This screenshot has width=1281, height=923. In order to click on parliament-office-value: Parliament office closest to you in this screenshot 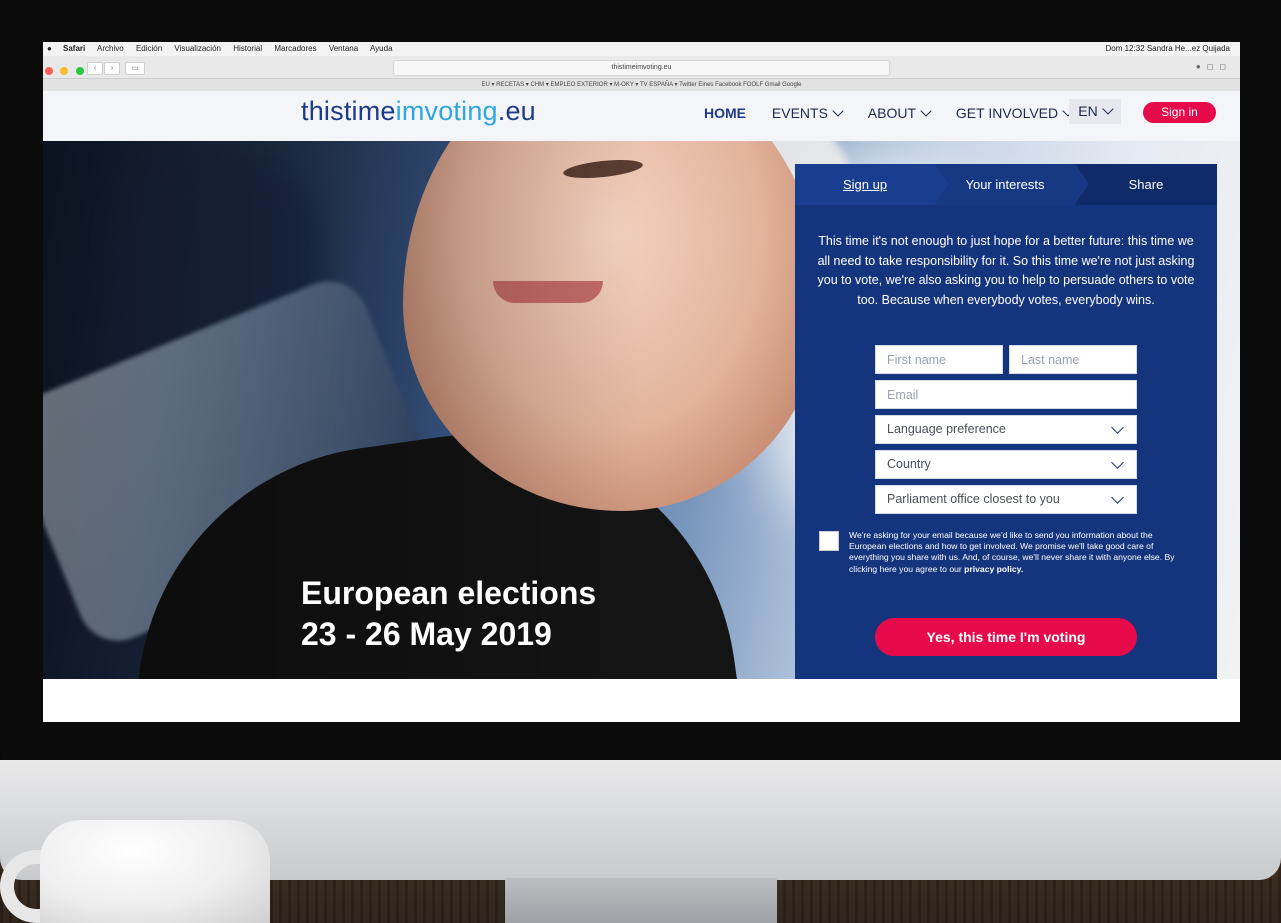, I will do `click(973, 499)`.